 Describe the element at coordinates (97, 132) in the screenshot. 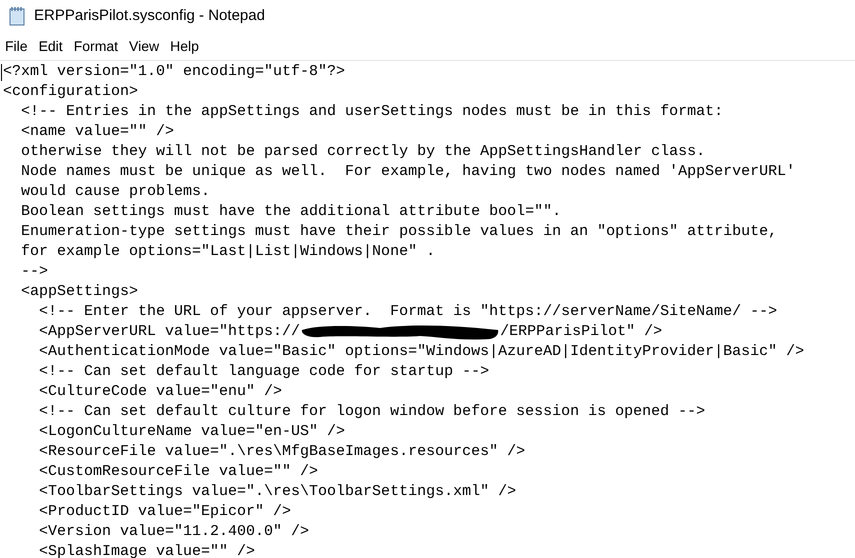

I see `code-line: <name value="" />` at that location.